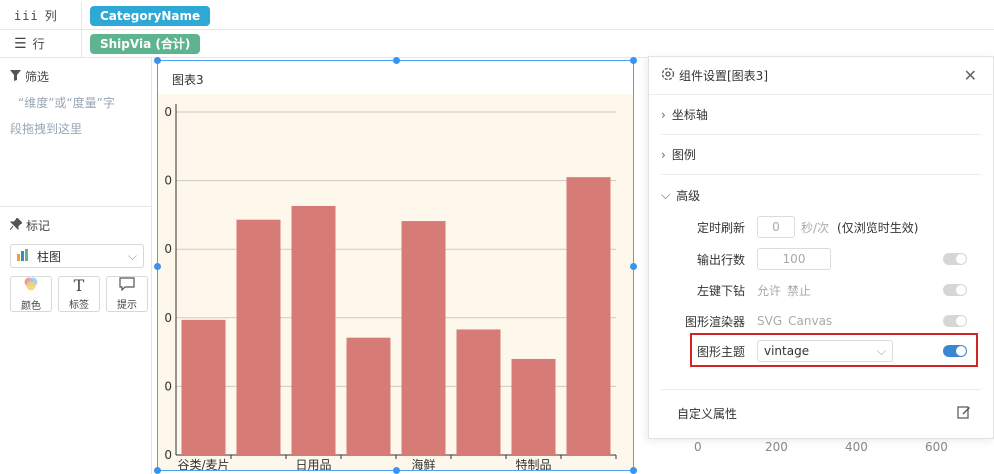  I want to click on close-icon: ✕, so click(970, 75).